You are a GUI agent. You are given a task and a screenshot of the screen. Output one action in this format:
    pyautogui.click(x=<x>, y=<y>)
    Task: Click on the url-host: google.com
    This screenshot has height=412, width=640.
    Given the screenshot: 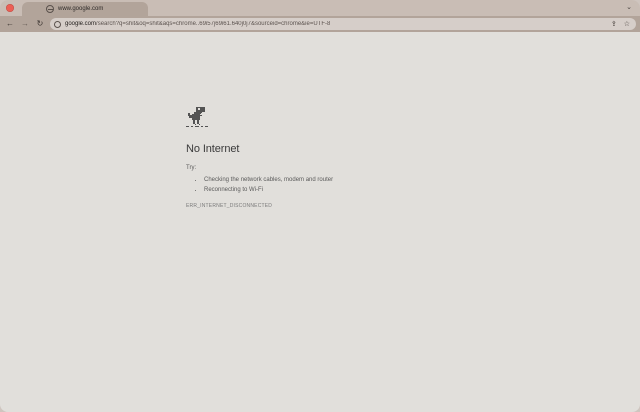 What is the action you would take?
    pyautogui.click(x=81, y=24)
    